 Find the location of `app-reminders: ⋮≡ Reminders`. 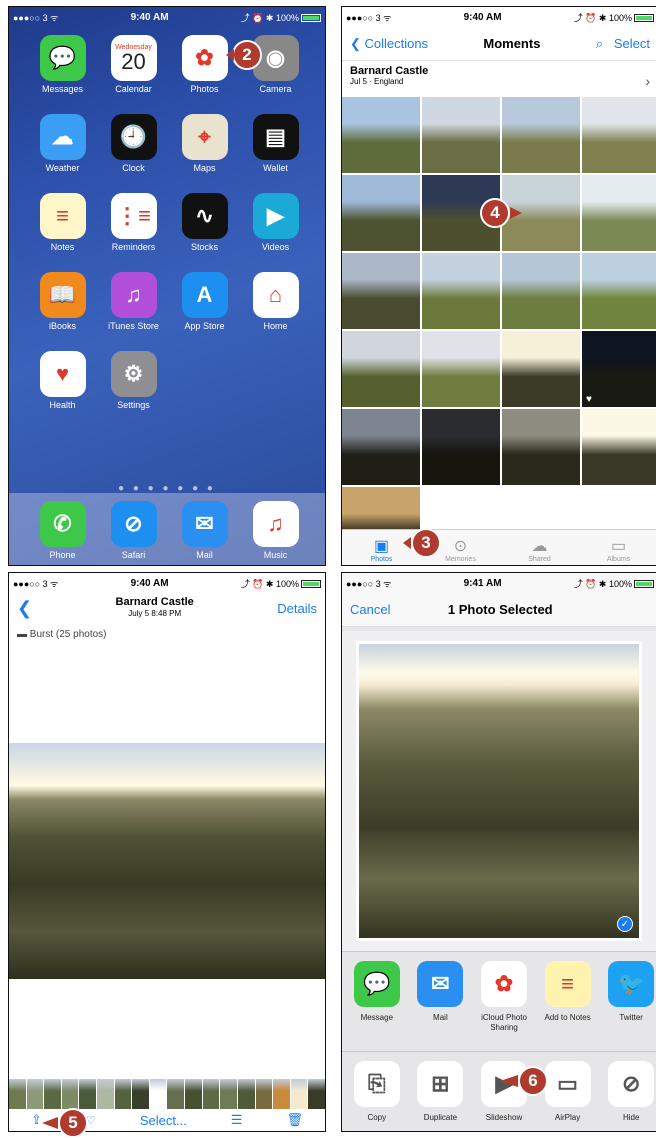

app-reminders: ⋮≡ Reminders is located at coordinates (133, 222).